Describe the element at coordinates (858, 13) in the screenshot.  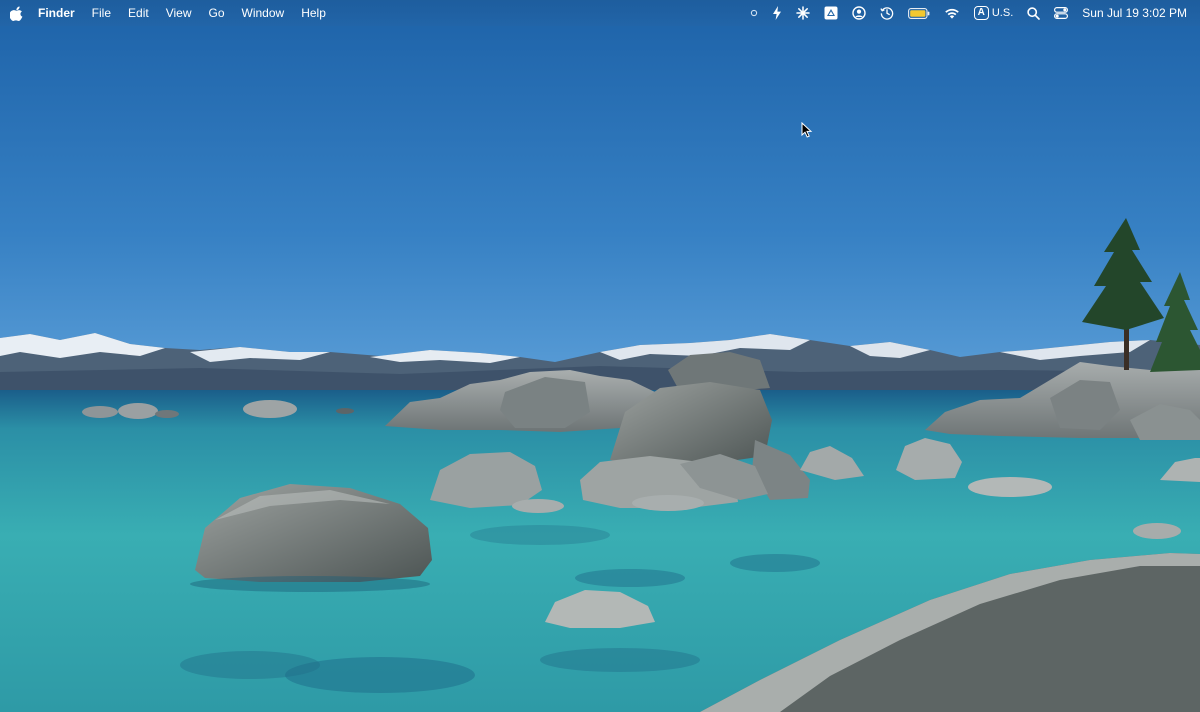
I see `user-circle-icon` at that location.